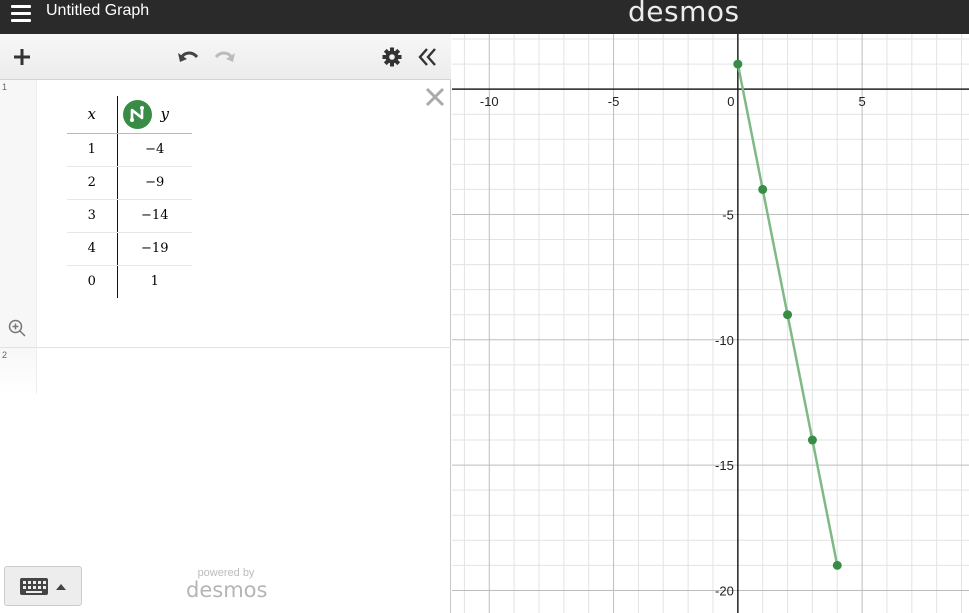 The width and height of the screenshot is (969, 613). What do you see at coordinates (225, 371) in the screenshot?
I see `expression-item-empty: 2` at bounding box center [225, 371].